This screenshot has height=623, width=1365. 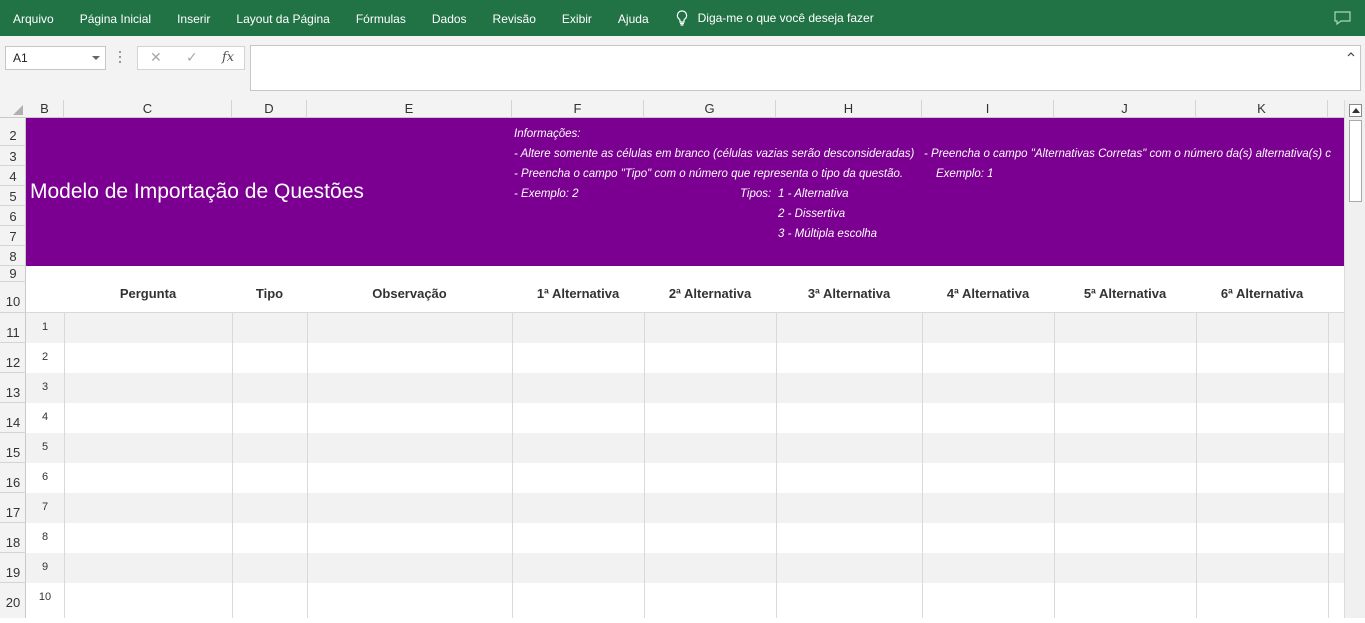 What do you see at coordinates (685, 448) in the screenshot?
I see `table-row: 5` at bounding box center [685, 448].